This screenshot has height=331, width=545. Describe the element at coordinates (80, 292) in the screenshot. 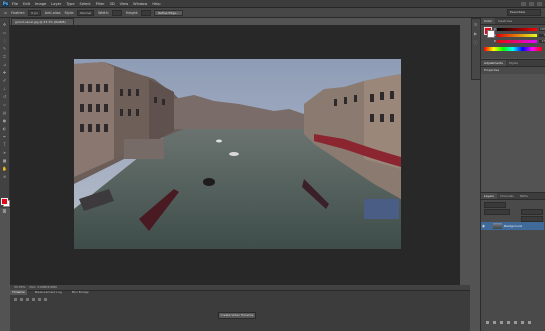

I see `tab-mini-bridge: Mini Bridge` at that location.